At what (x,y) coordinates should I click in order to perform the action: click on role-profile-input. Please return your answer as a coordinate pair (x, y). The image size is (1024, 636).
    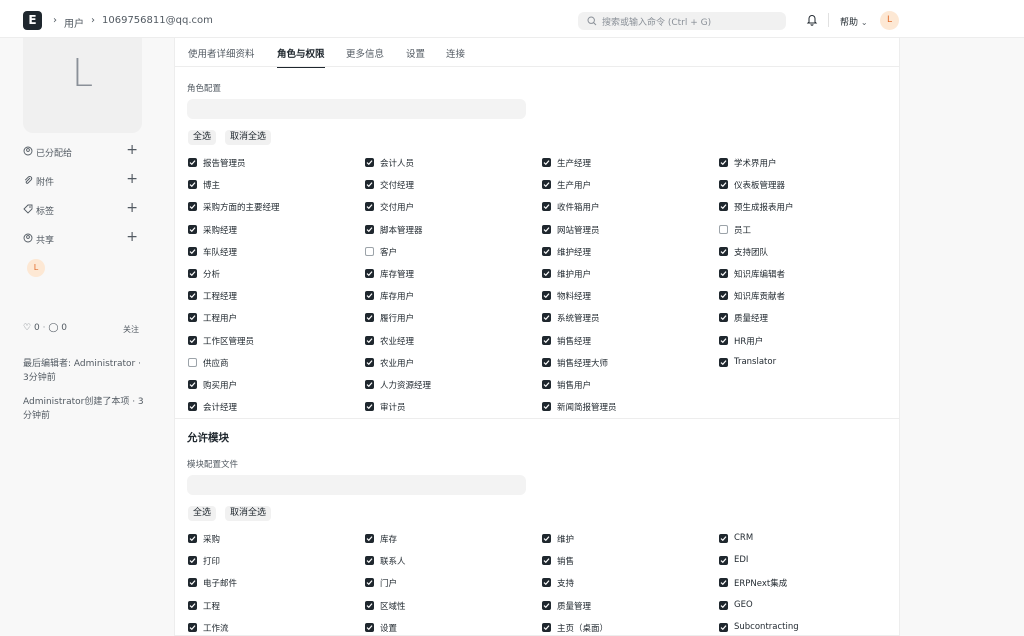
    Looking at the image, I should click on (356, 109).